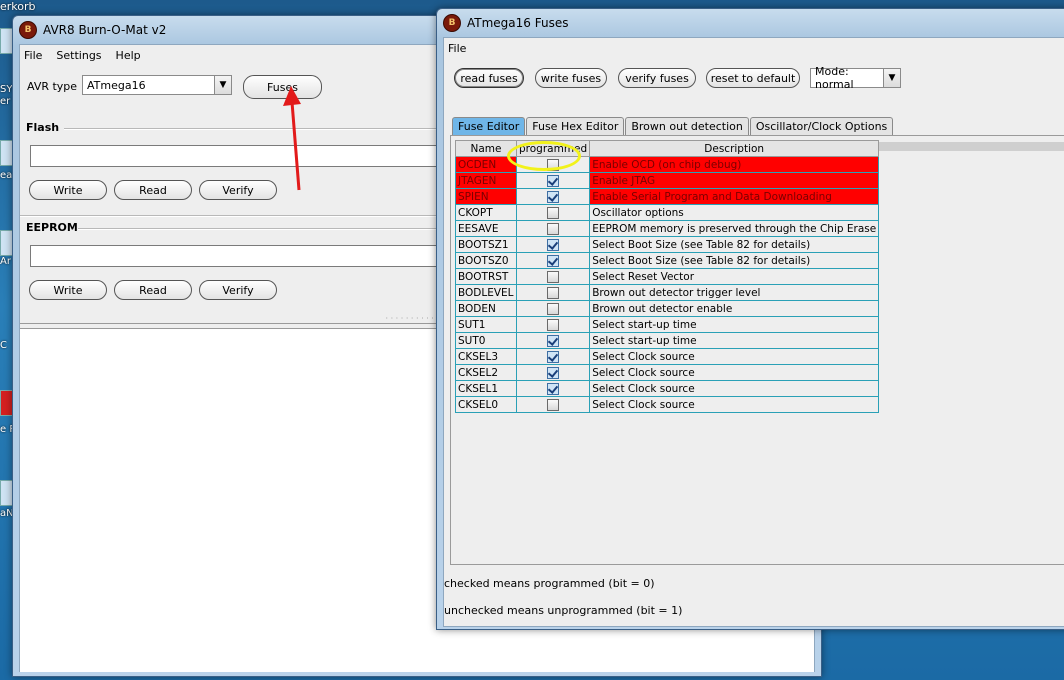 This screenshot has width=1064, height=680. I want to click on table-row: BODEN Brown out detector enable, so click(667, 308).